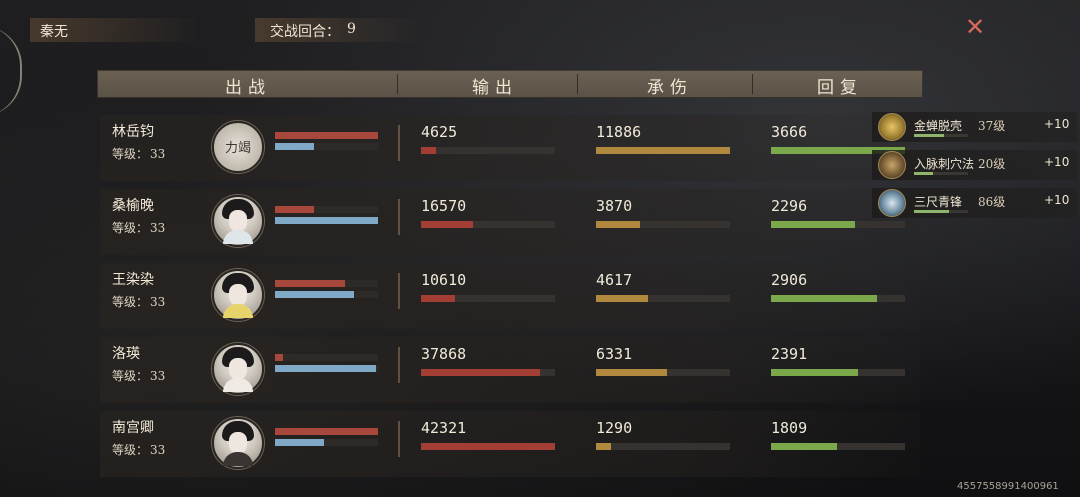 This screenshot has height=497, width=1080. What do you see at coordinates (789, 354) in the screenshot?
I see `healing-value: 2391` at bounding box center [789, 354].